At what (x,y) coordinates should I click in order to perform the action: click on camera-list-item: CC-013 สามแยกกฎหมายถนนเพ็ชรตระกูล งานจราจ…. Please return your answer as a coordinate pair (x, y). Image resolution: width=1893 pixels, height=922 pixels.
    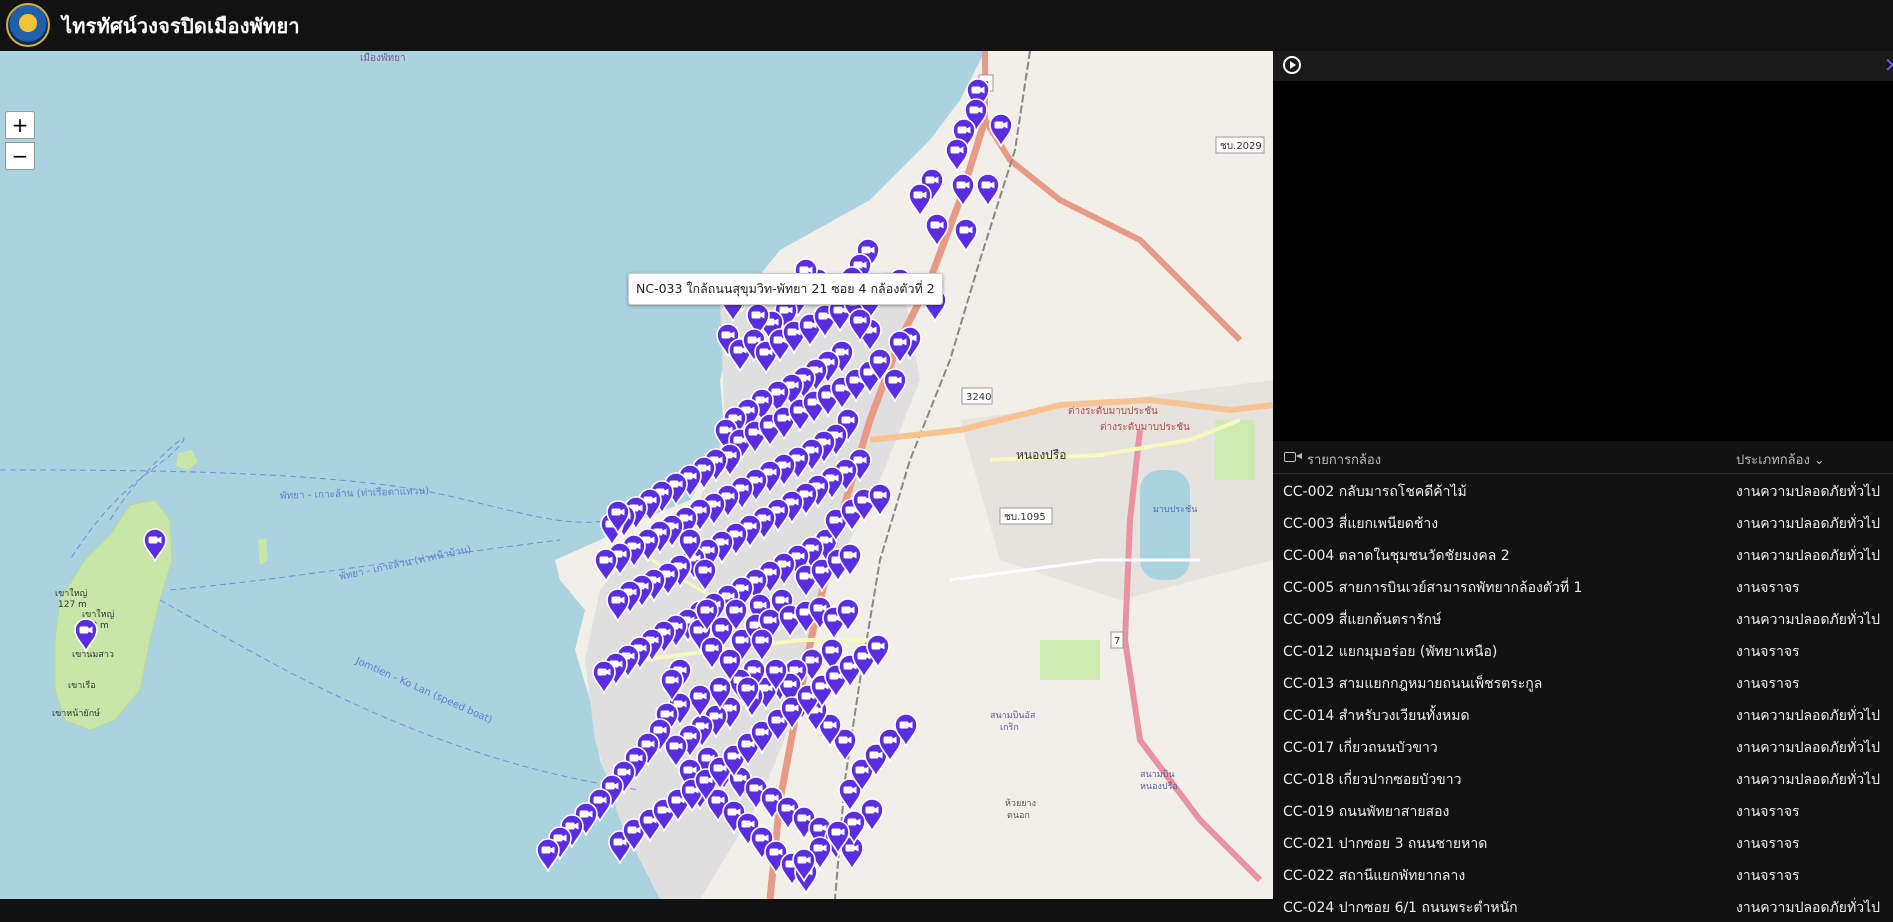
    Looking at the image, I should click on (1583, 682).